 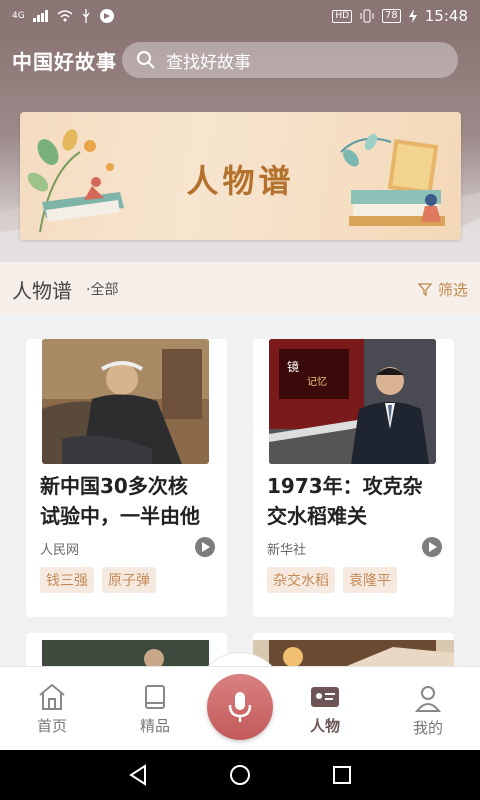 I want to click on svg-text: 记忆, so click(x=317, y=381).